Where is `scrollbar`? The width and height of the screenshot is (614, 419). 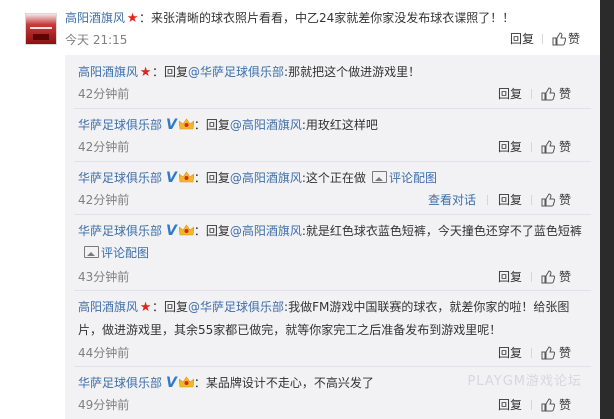
scrollbar is located at coordinates (607, 209).